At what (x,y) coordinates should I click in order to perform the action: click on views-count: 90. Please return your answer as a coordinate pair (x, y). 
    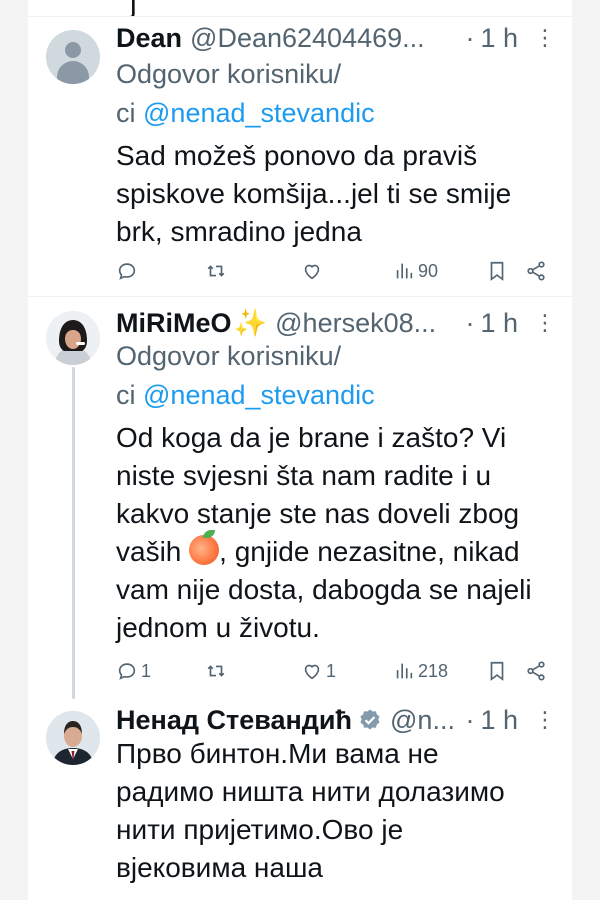
    Looking at the image, I should click on (428, 270).